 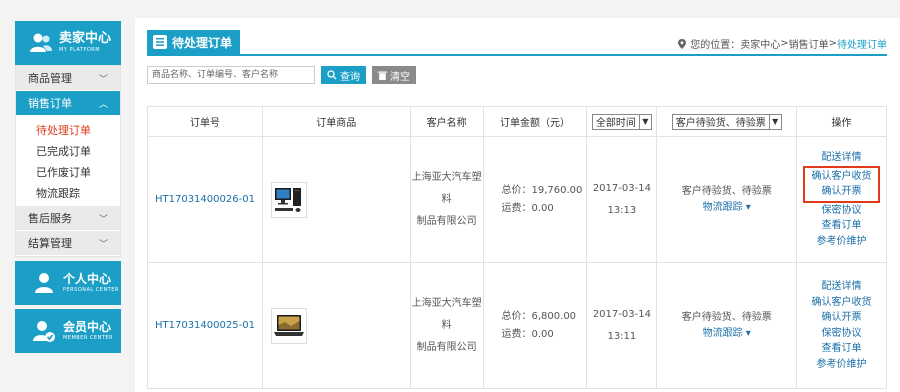 What do you see at coordinates (535, 121) in the screenshot?
I see `col-amount: 订单金额（元）` at bounding box center [535, 121].